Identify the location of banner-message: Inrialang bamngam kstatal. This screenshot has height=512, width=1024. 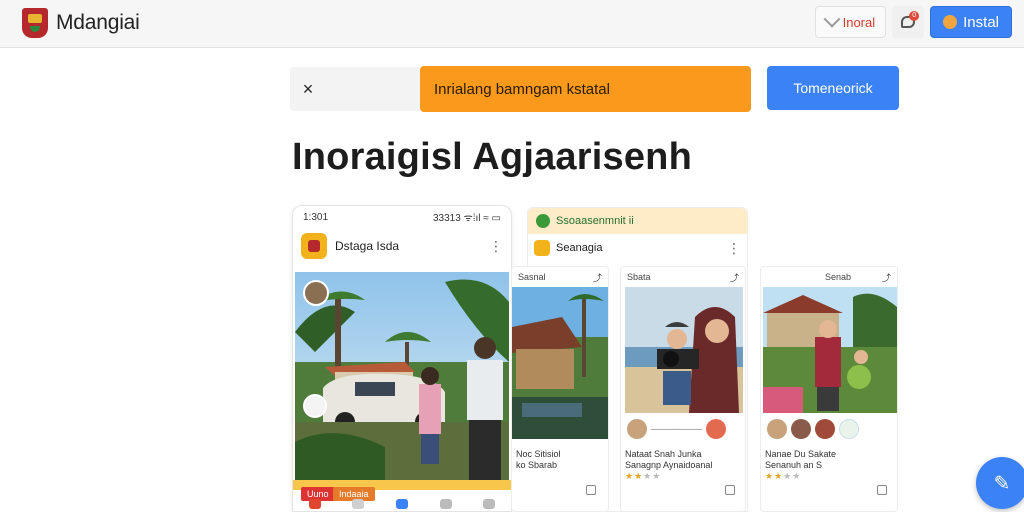
(585, 89).